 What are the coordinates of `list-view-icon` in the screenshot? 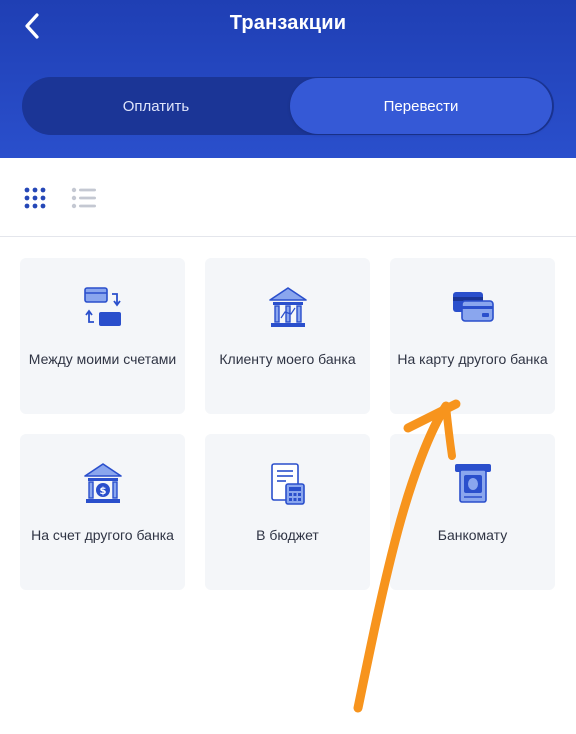 It's located at (83, 198).